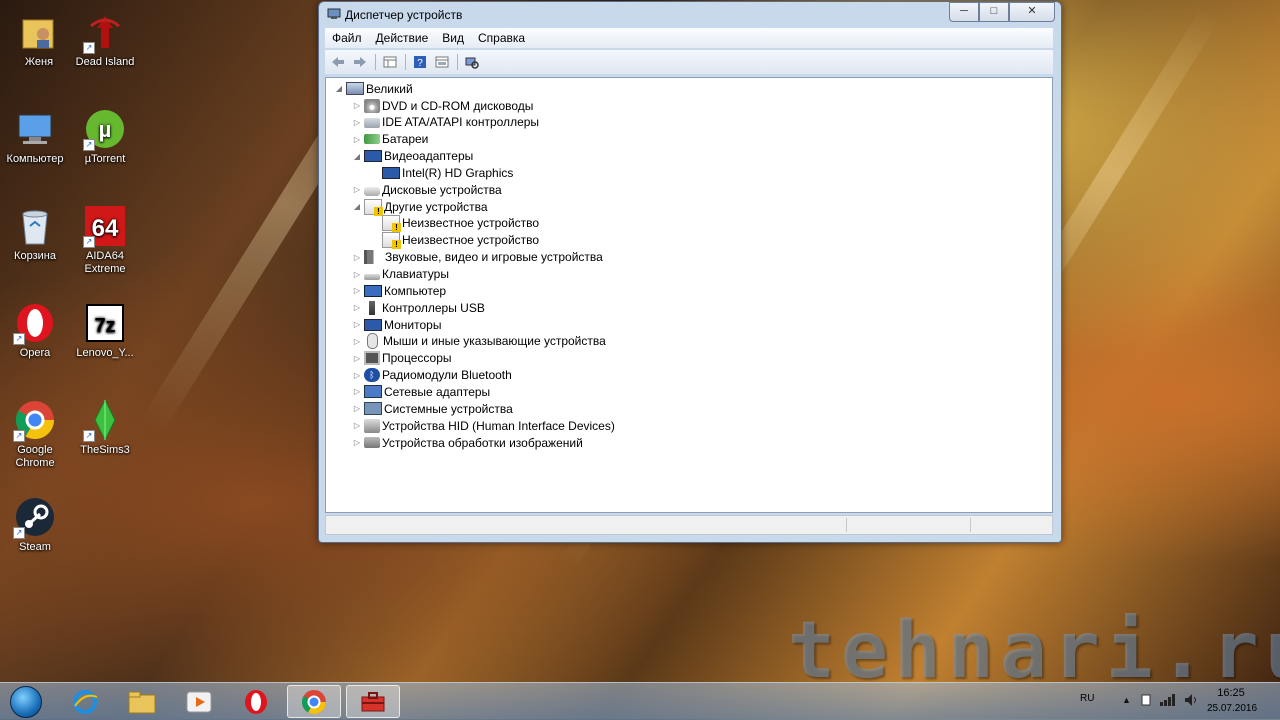  Describe the element at coordinates (453, 38) in the screenshot. I see `menu-item: Вид` at that location.